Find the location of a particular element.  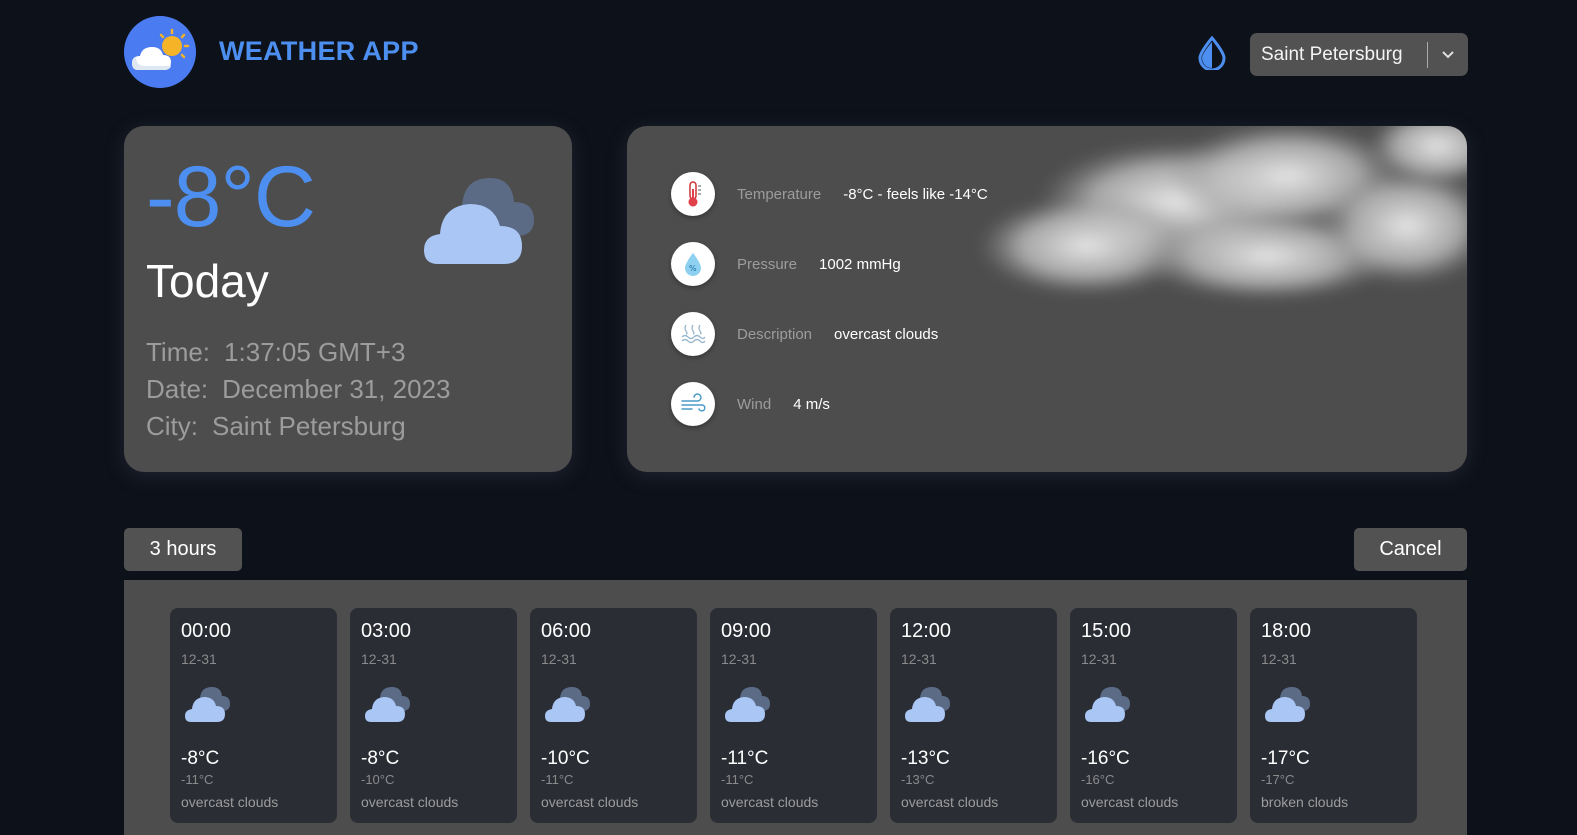

water-waves-icon is located at coordinates (693, 334).